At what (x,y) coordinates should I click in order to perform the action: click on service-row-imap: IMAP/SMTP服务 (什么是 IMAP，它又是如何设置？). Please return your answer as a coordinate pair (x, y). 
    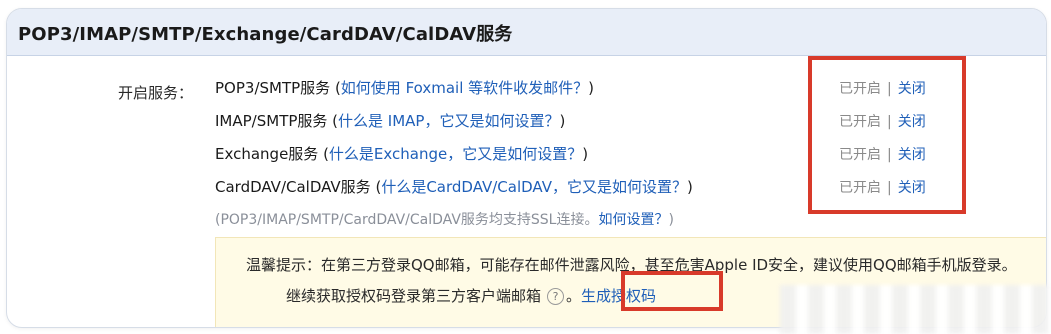
    Looking at the image, I should click on (390, 121).